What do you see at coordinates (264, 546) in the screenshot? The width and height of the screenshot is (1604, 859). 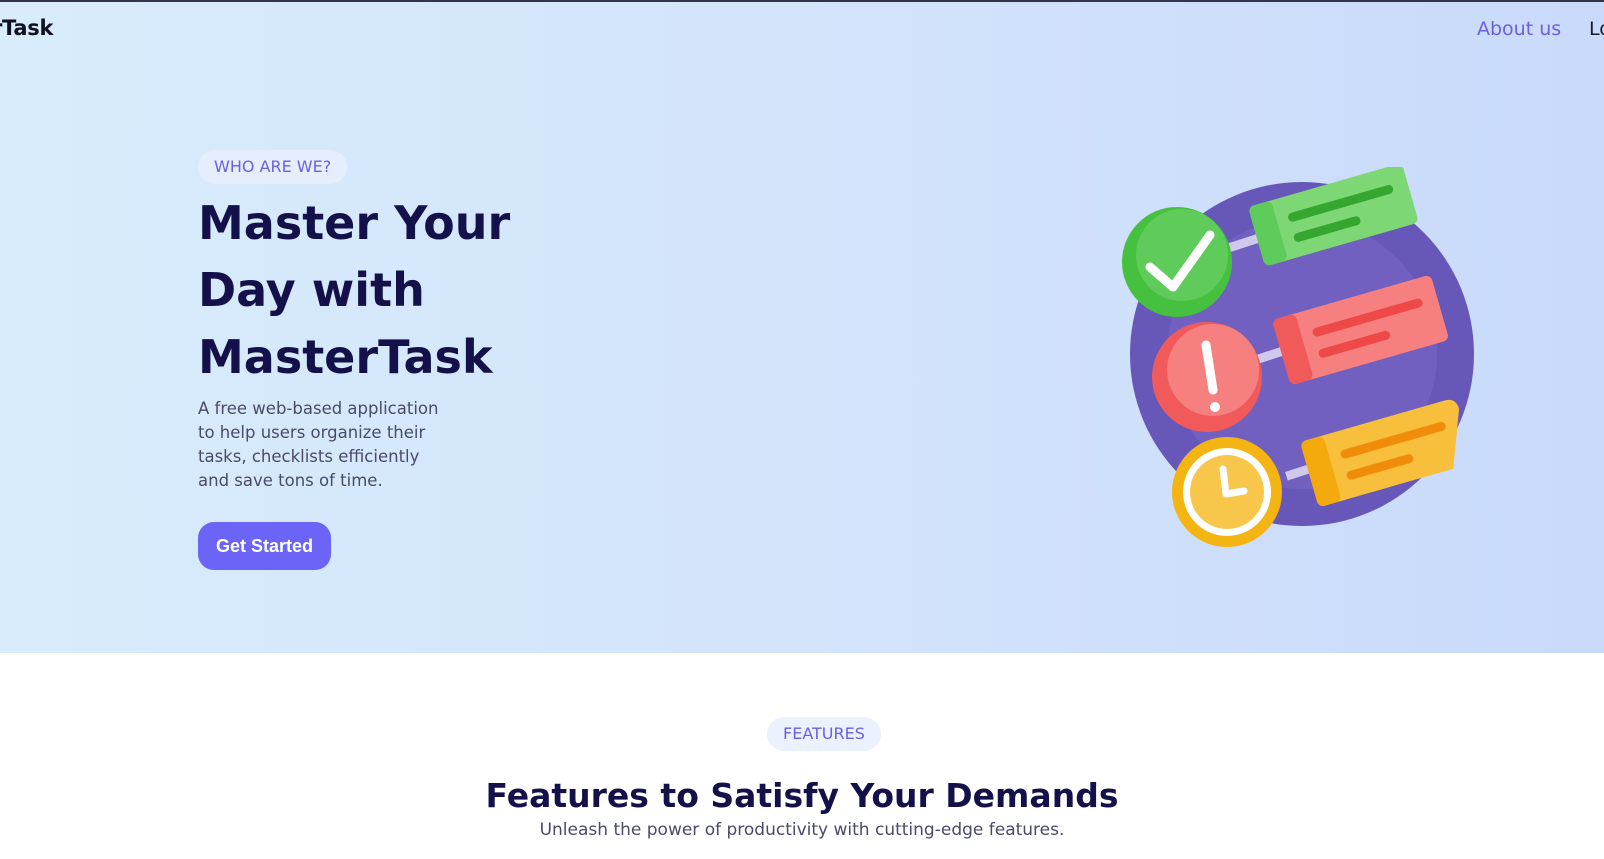 I see `get-started-button: Get Started` at bounding box center [264, 546].